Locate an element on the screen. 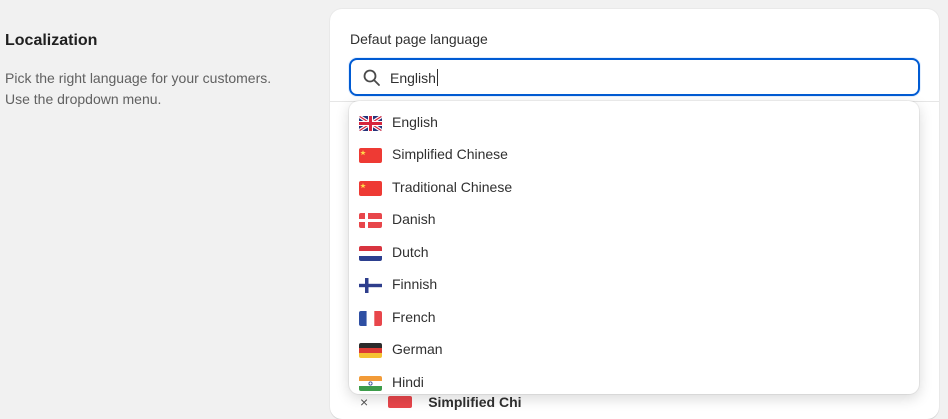 This screenshot has width=948, height=419. hidden-list-row: × Simplified Chi is located at coordinates (441, 402).